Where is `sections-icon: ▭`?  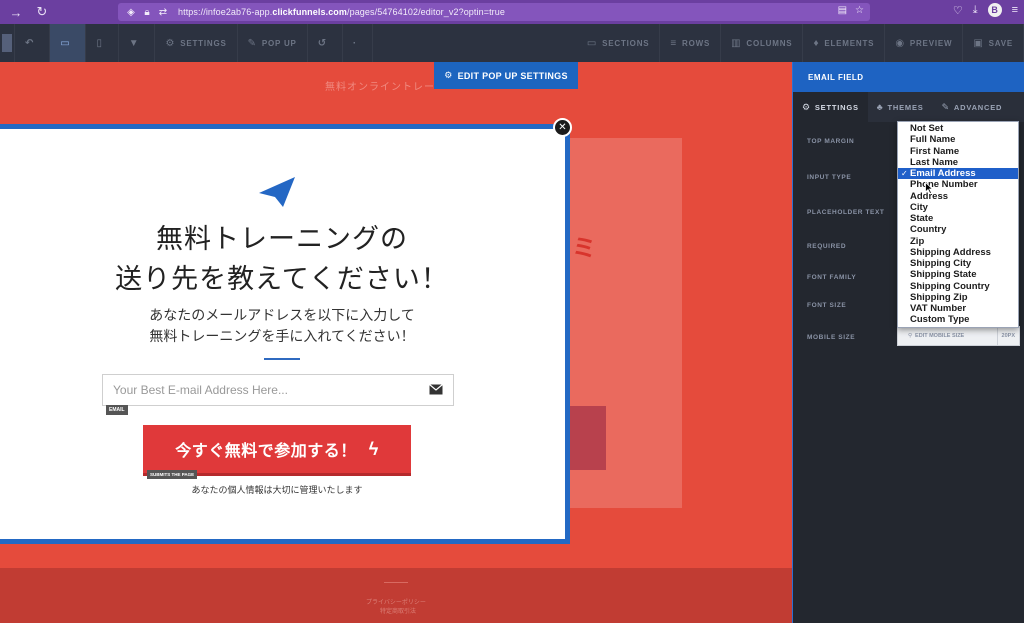 sections-icon: ▭ is located at coordinates (592, 43).